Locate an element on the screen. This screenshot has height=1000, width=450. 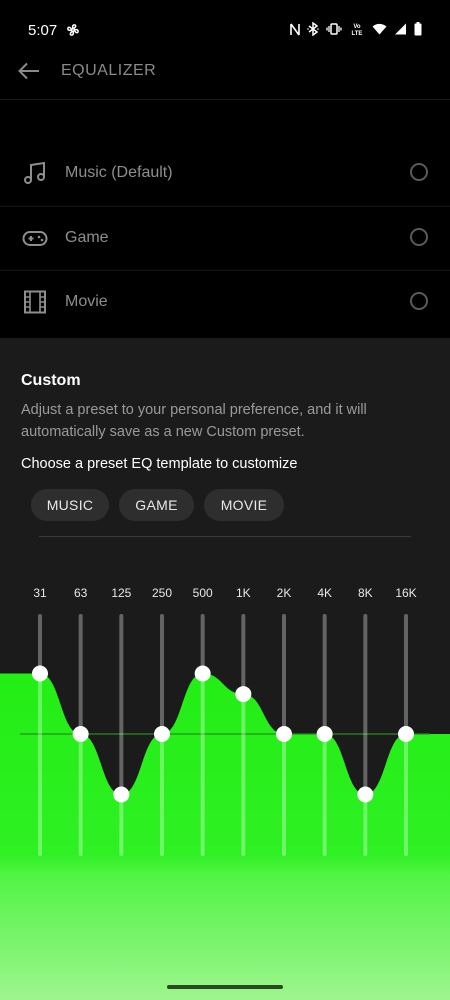
svg-text: LTE is located at coordinates (357, 33).